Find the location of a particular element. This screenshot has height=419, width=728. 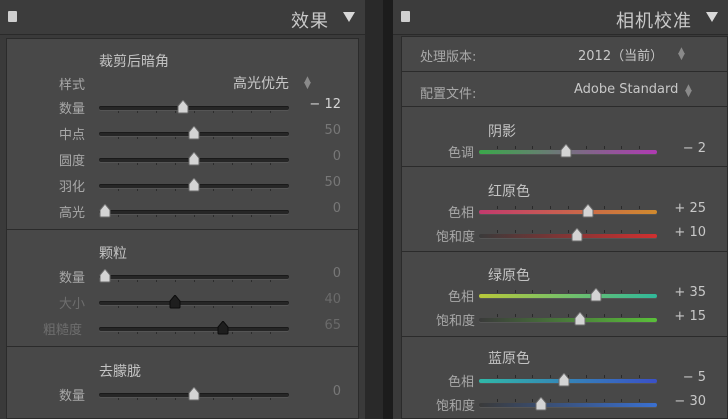

slider-value: − 5 is located at coordinates (694, 377).